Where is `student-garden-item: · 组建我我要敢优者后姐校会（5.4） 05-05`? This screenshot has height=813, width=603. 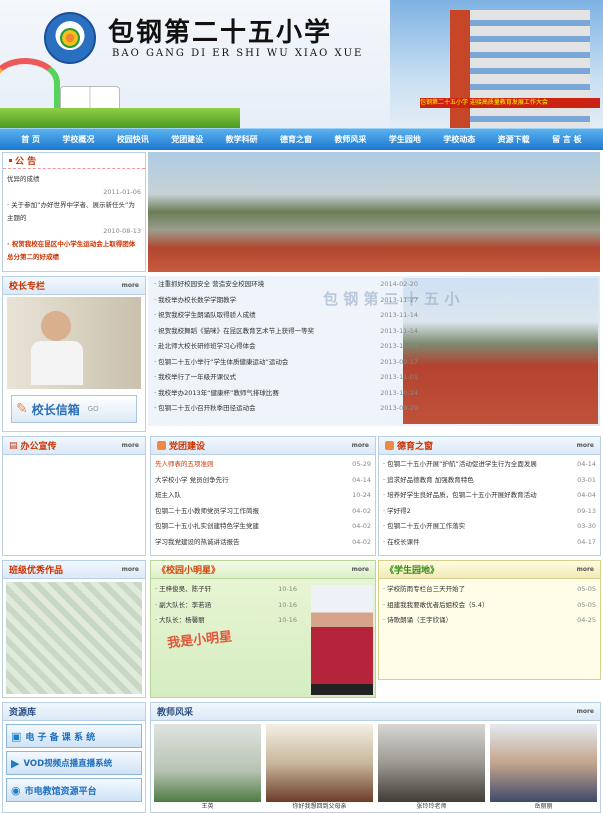 student-garden-item: · 组建我我要敢优者后姐校会（5.4） 05-05 is located at coordinates (489, 606).